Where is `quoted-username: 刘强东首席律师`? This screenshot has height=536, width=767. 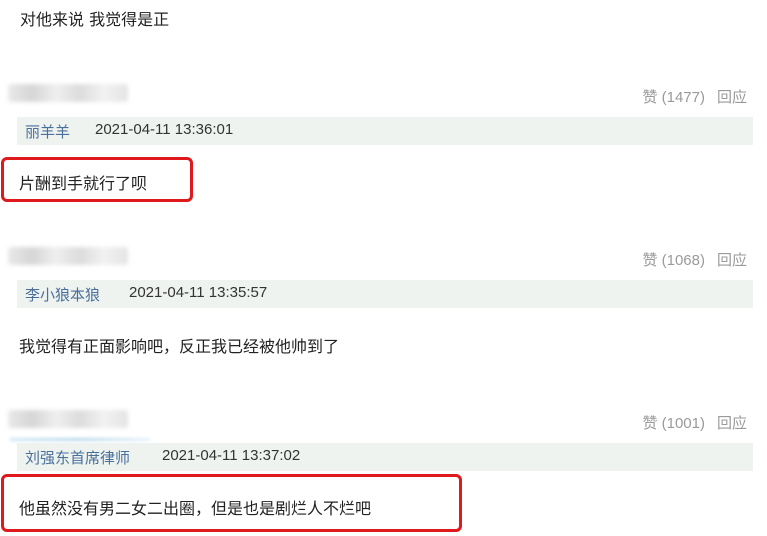
quoted-username: 刘强东首席律师 is located at coordinates (77, 457).